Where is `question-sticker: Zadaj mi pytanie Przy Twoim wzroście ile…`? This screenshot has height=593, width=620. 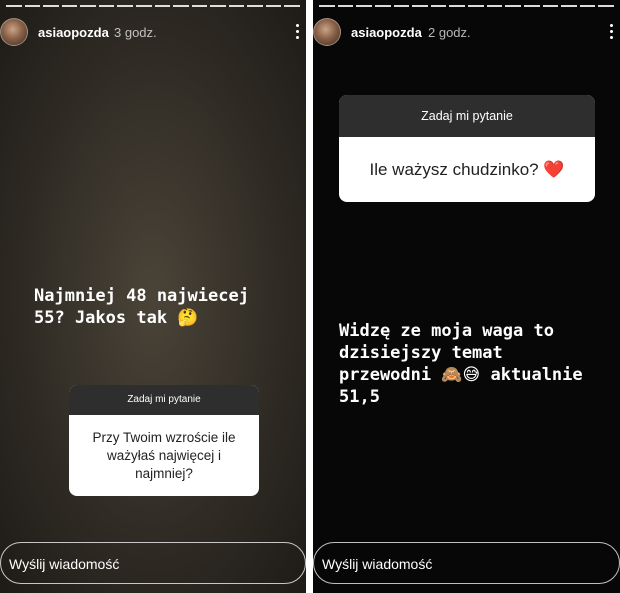 question-sticker: Zadaj mi pytanie Przy Twoim wzroście ile… is located at coordinates (164, 440).